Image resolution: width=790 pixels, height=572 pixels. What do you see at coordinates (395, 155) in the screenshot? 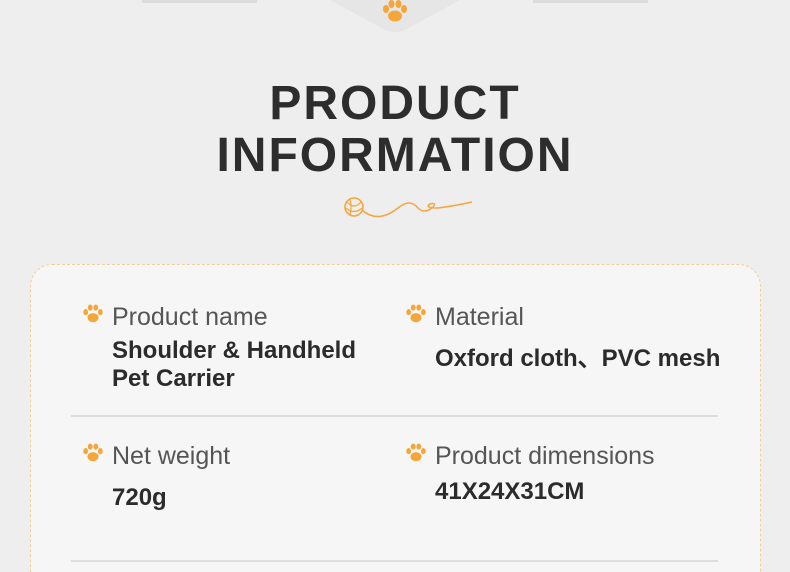
I see `title-line-2: INFORMATION` at bounding box center [395, 155].